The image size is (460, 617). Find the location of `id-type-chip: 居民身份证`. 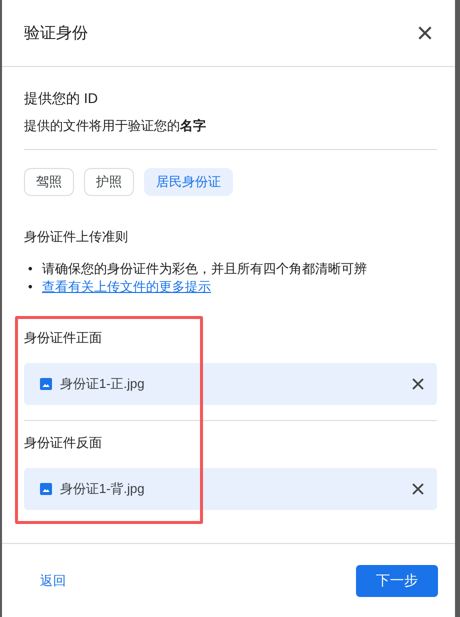

id-type-chip: 居民身份证 is located at coordinates (188, 182).